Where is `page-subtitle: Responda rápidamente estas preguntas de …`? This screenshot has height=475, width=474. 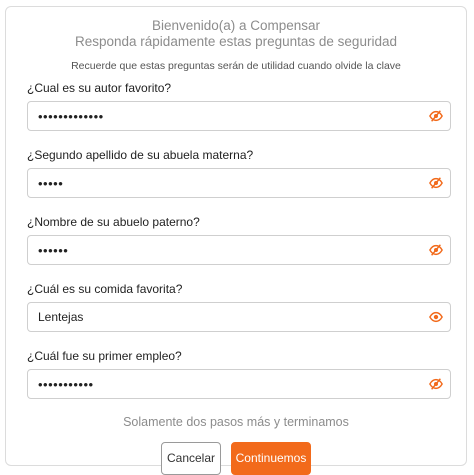 page-subtitle: Responda rápidamente estas preguntas de … is located at coordinates (236, 41).